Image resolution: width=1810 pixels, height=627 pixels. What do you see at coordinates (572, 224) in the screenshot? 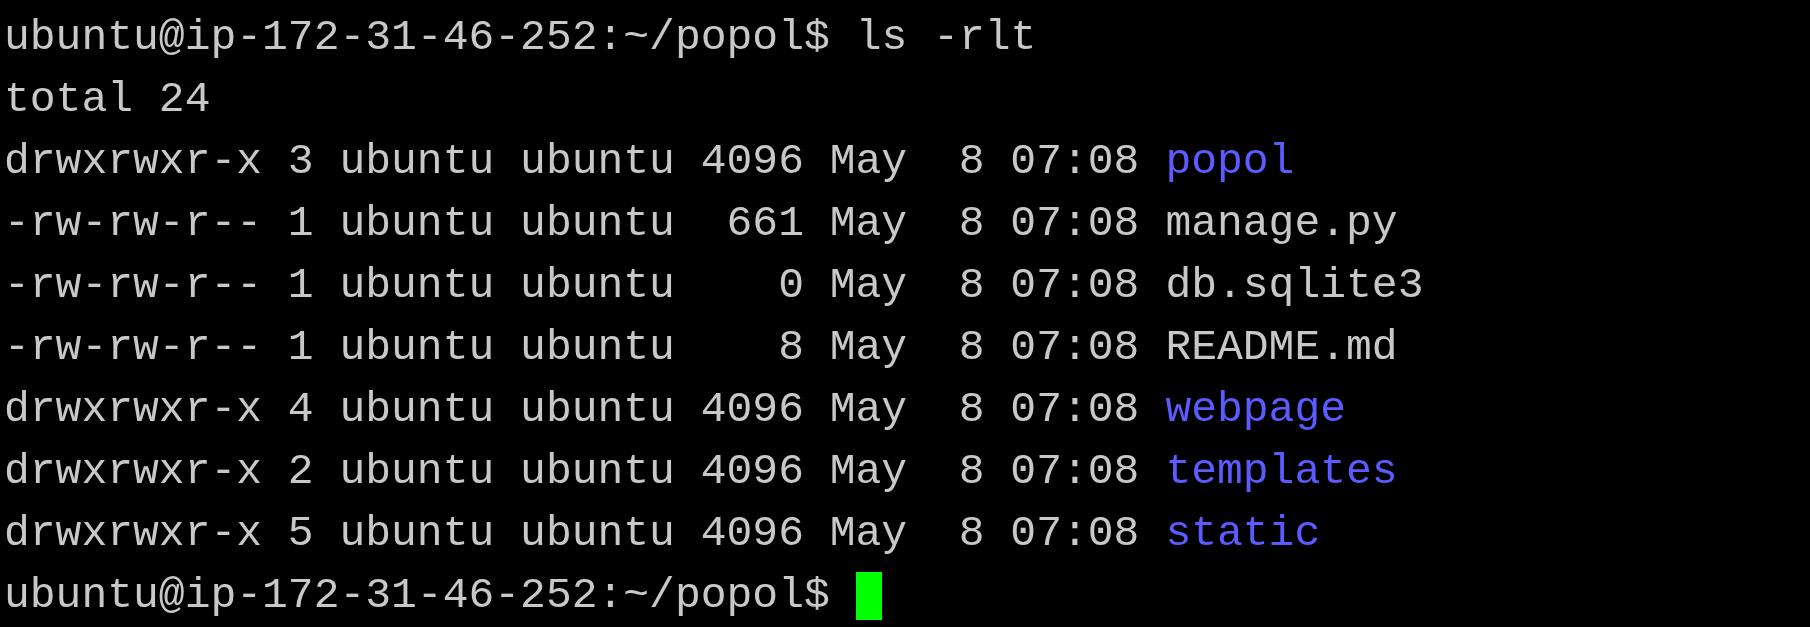
I see `file-details: -rw-rw-r-- 1 ubuntu ubuntu 661 May 8 07:08` at bounding box center [572, 224].